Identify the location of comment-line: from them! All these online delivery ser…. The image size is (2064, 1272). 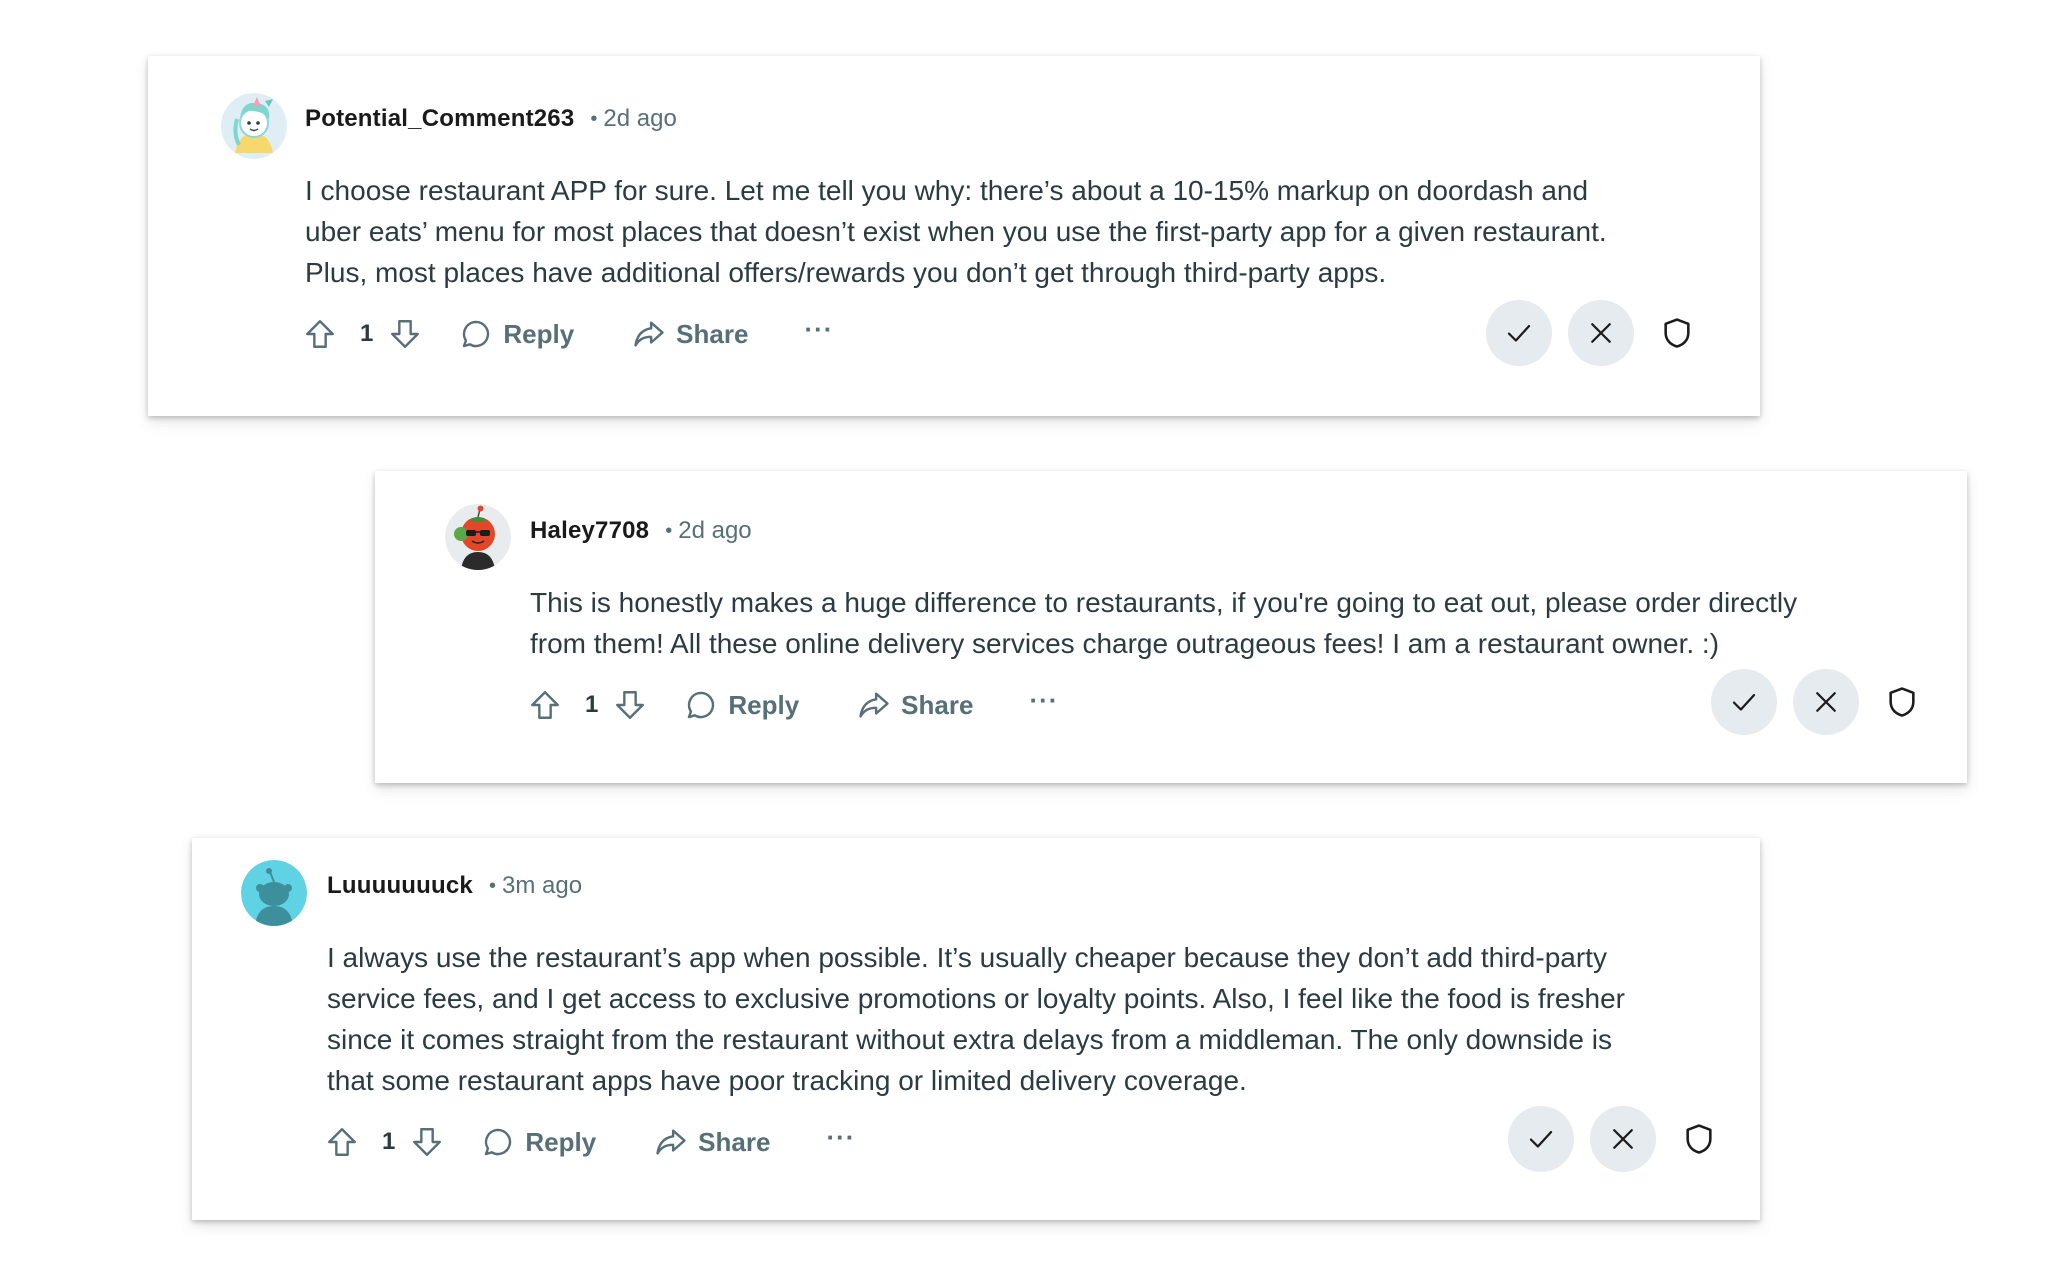
(1125, 643).